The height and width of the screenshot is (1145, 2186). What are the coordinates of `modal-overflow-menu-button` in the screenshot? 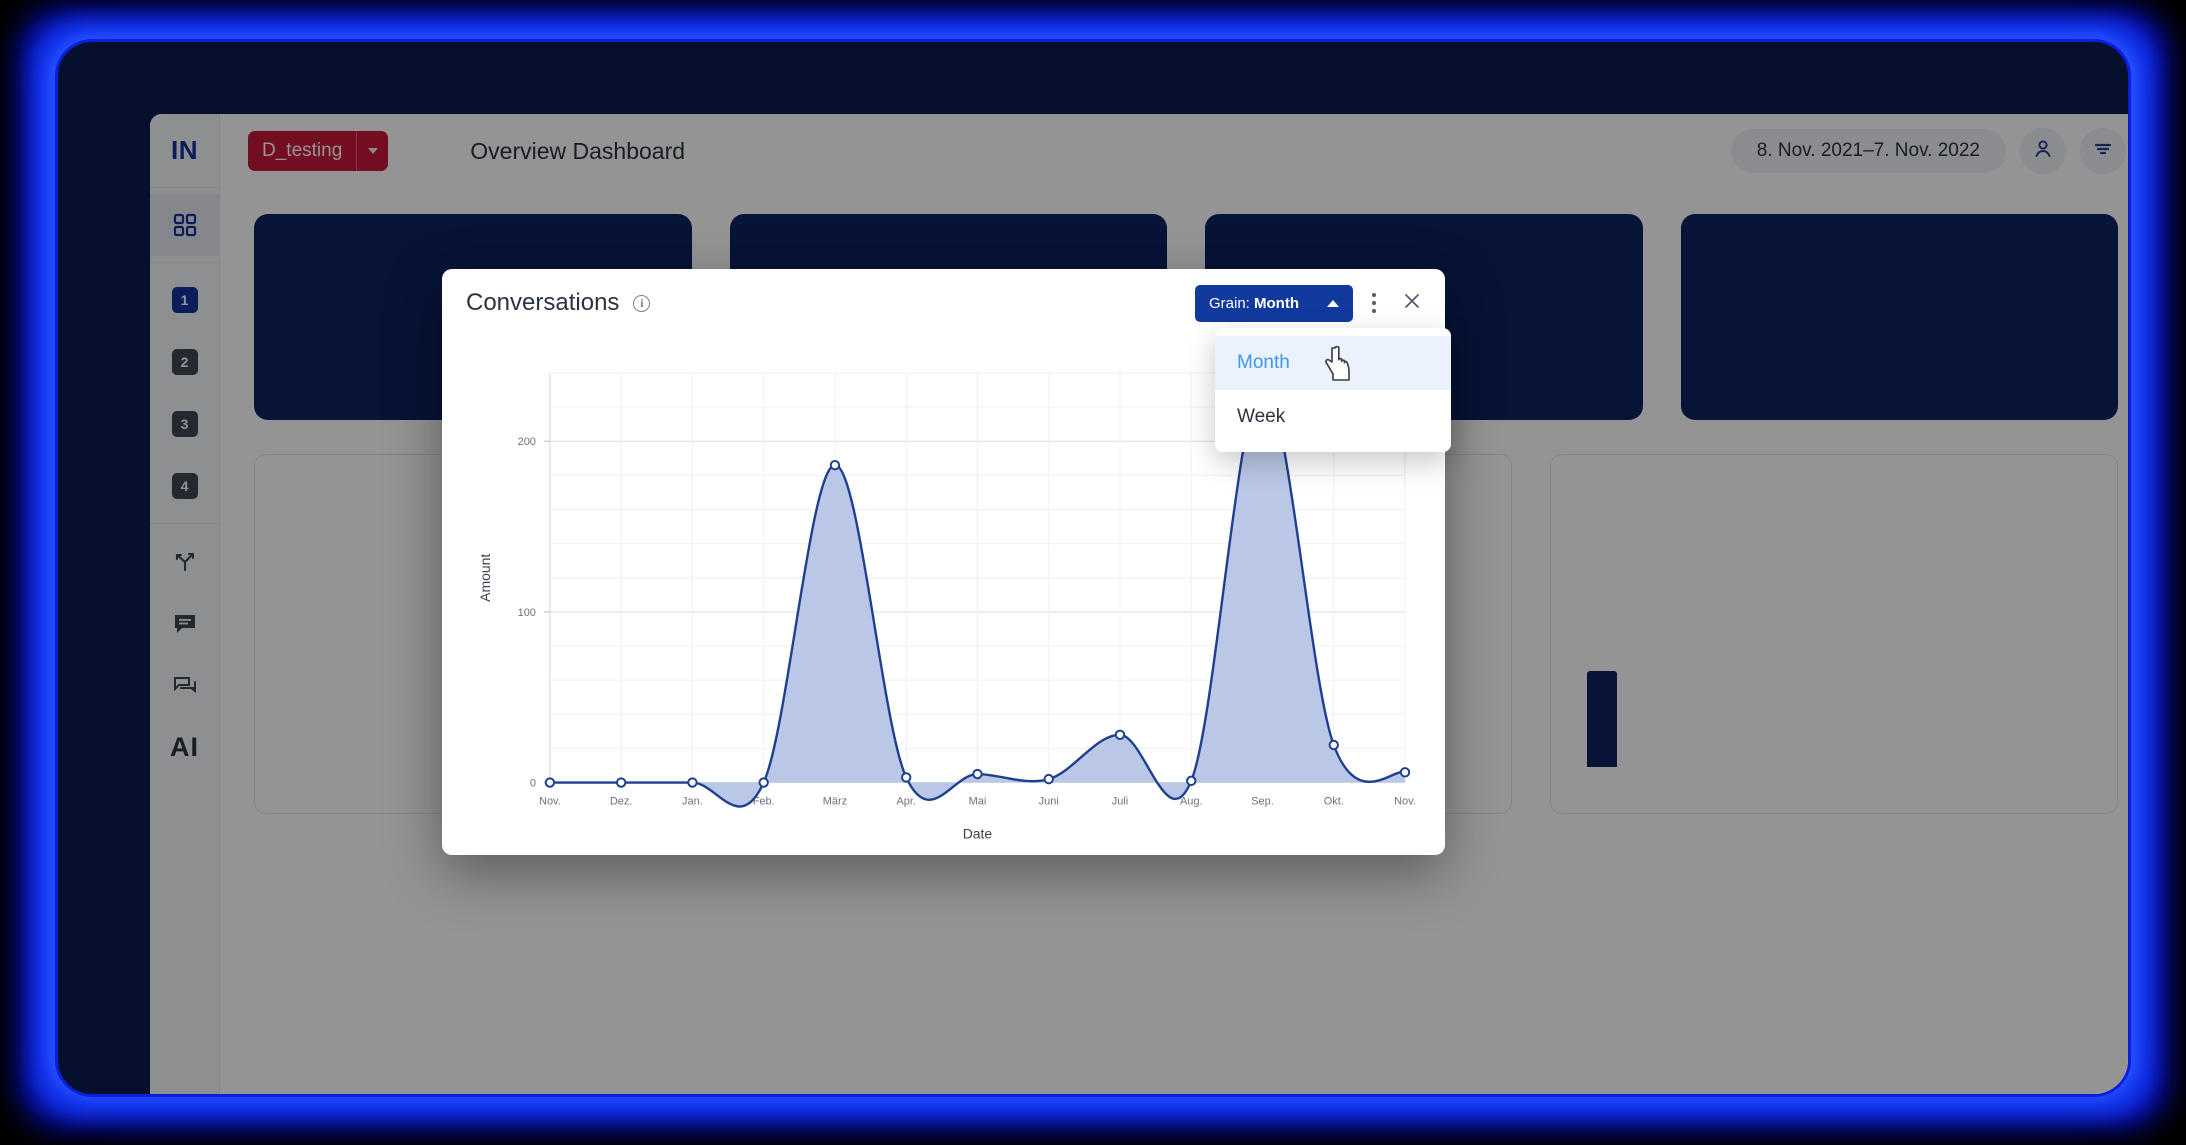 It's located at (1374, 303).